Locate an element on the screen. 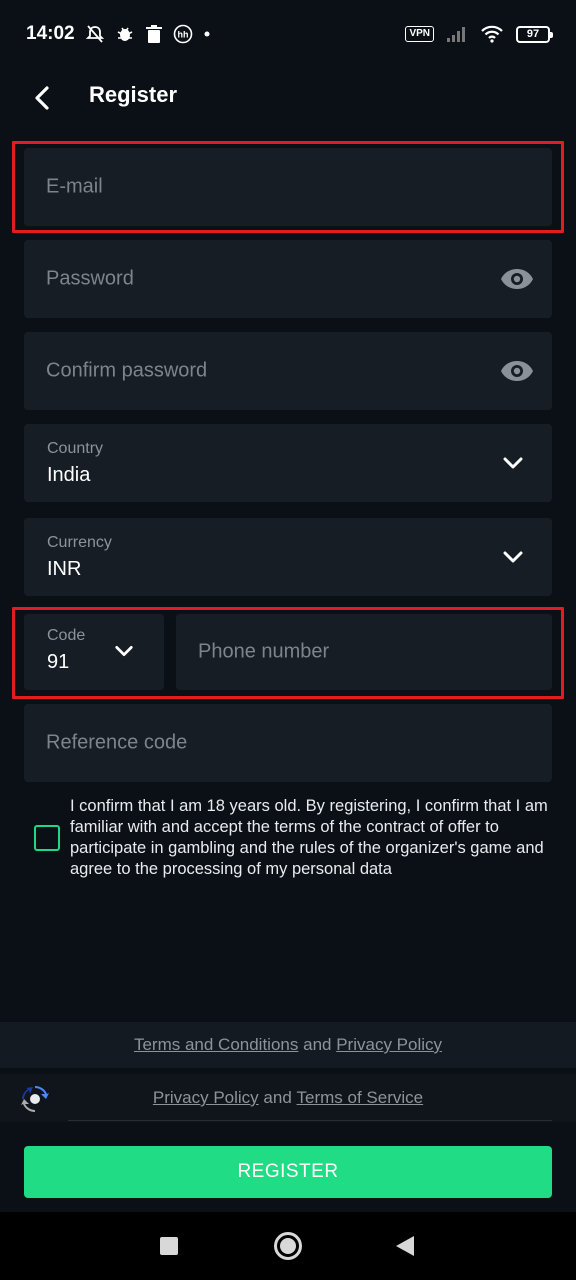 This screenshot has width=576, height=1280. code-label: Code is located at coordinates (66, 635).